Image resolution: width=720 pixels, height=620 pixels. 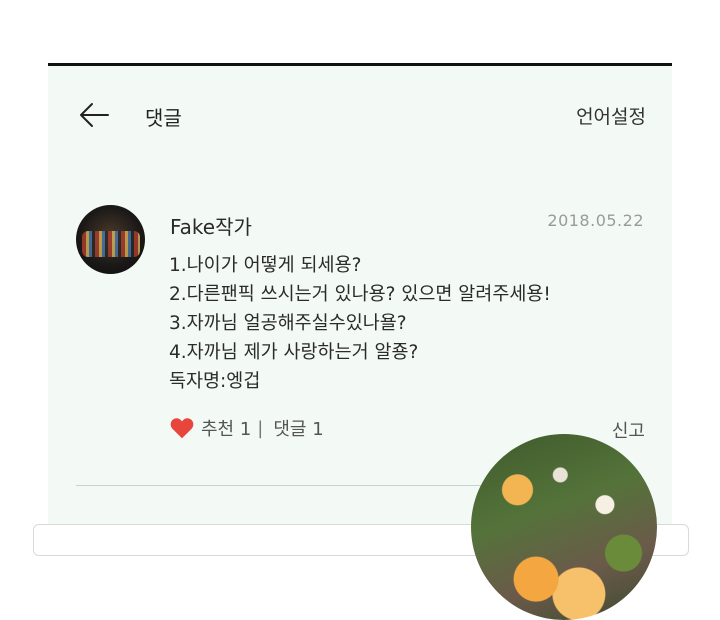 I want to click on comment-line: 3.자까님 얼공해주실수있나욜?, so click(x=288, y=323).